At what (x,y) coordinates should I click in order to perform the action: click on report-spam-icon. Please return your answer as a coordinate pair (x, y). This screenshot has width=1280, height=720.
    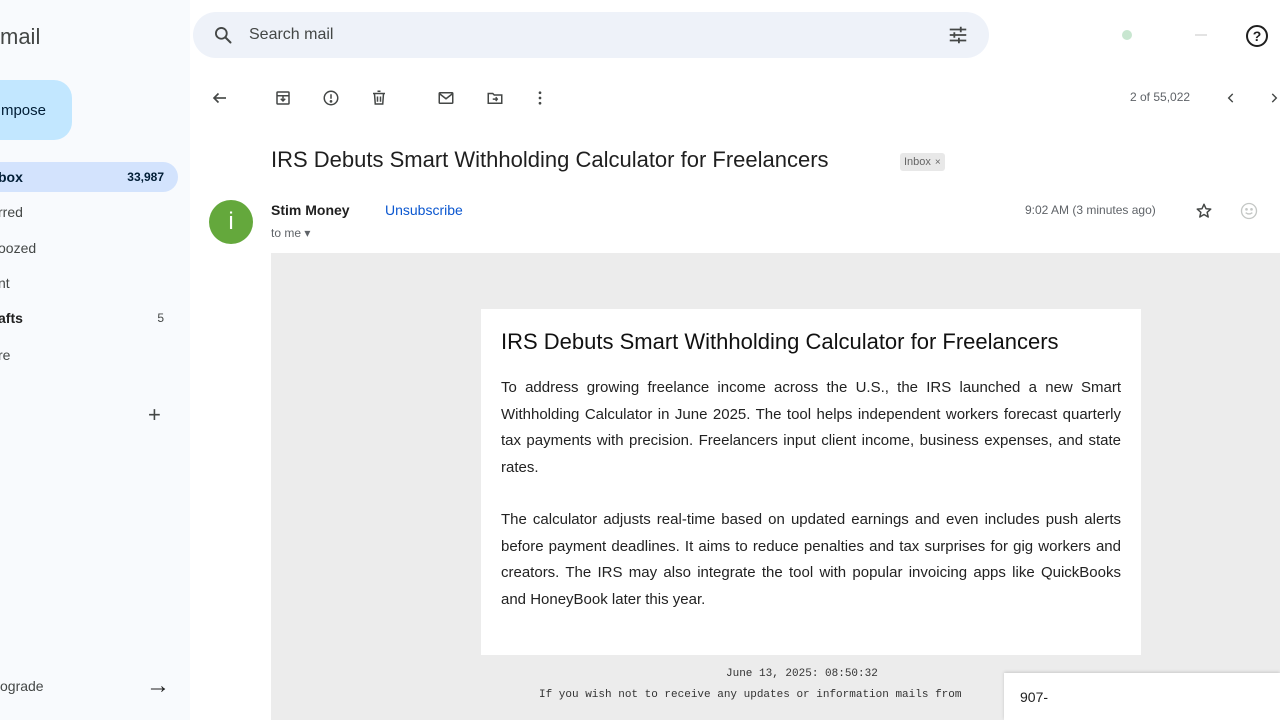
    Looking at the image, I should click on (331, 98).